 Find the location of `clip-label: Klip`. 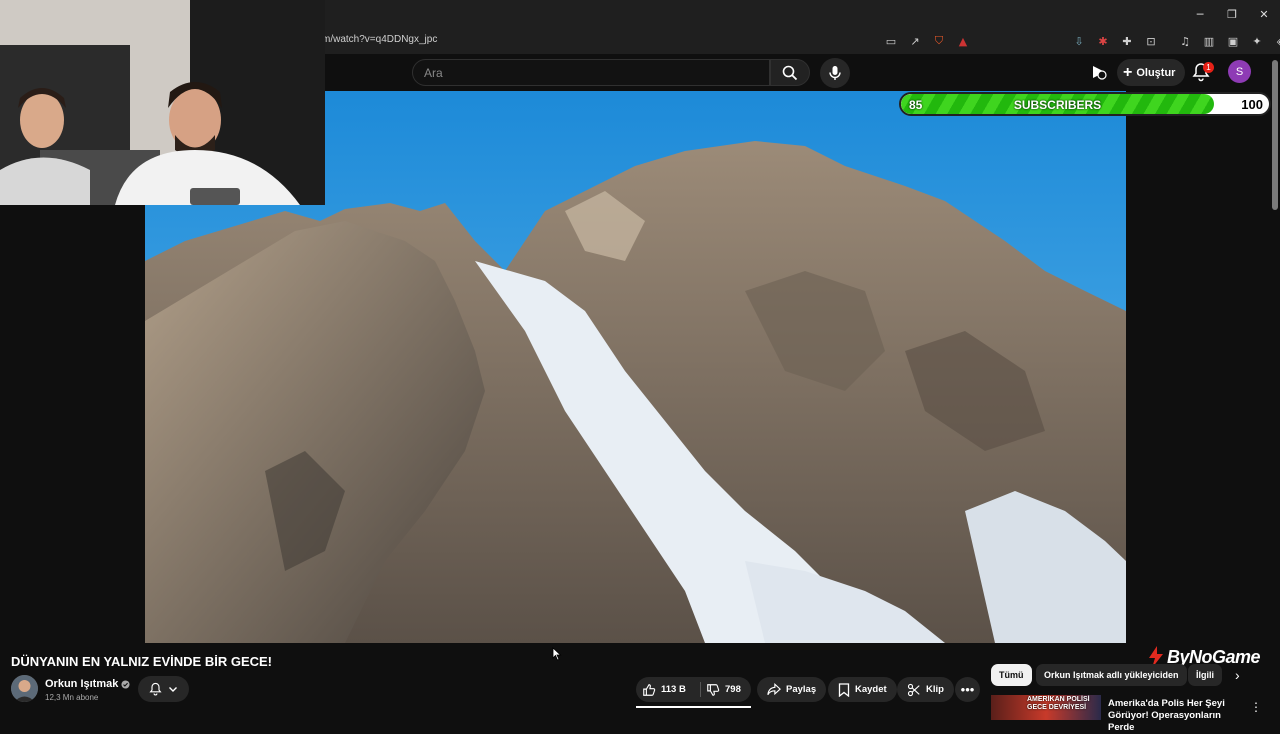

clip-label: Klip is located at coordinates (935, 689).